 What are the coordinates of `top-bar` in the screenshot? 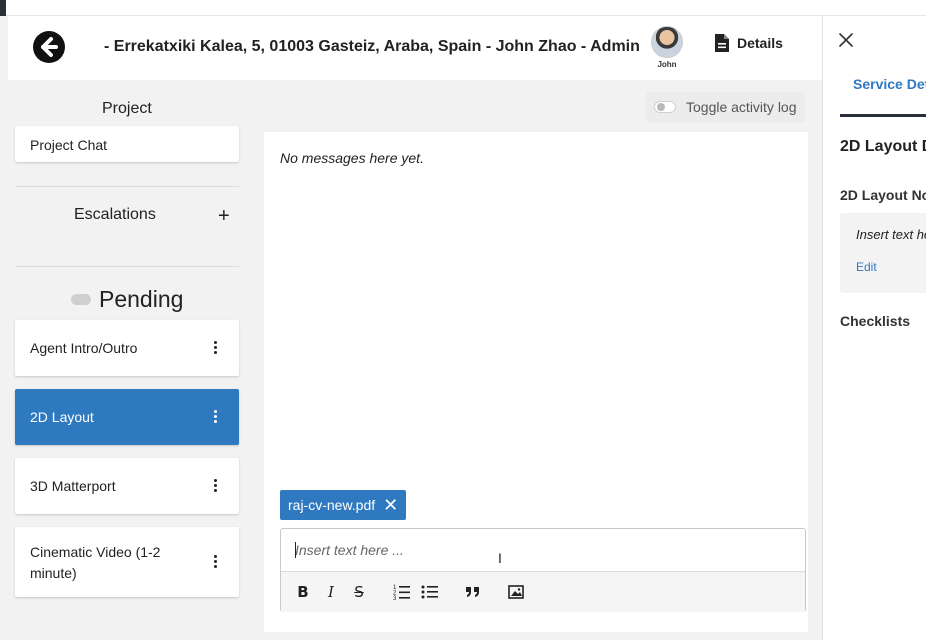 It's located at (463, 8).